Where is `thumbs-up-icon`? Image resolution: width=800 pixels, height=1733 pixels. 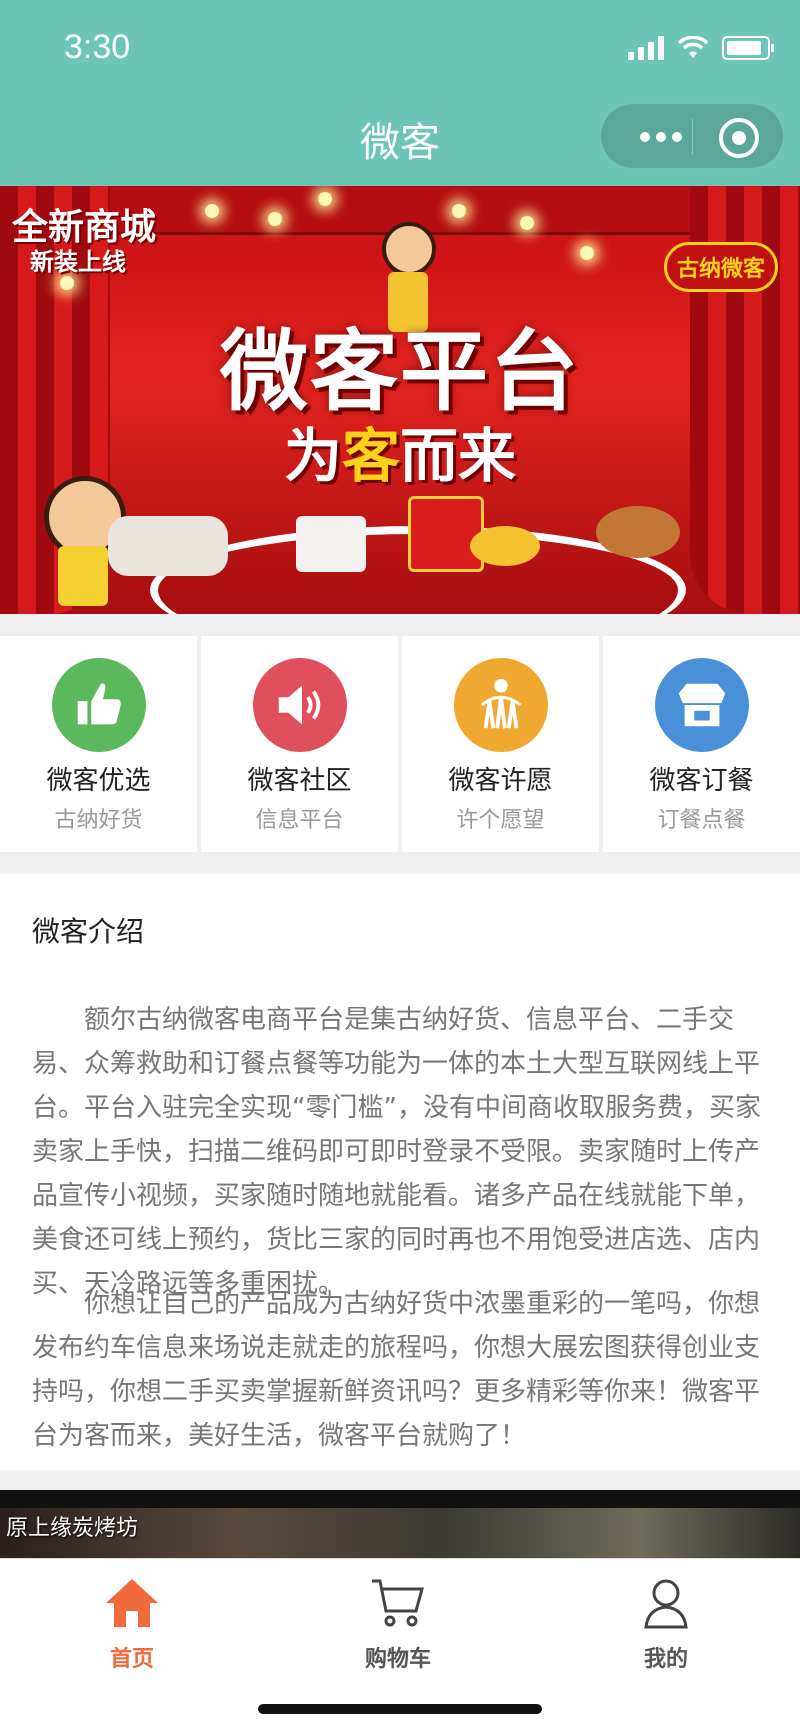 thumbs-up-icon is located at coordinates (99, 704).